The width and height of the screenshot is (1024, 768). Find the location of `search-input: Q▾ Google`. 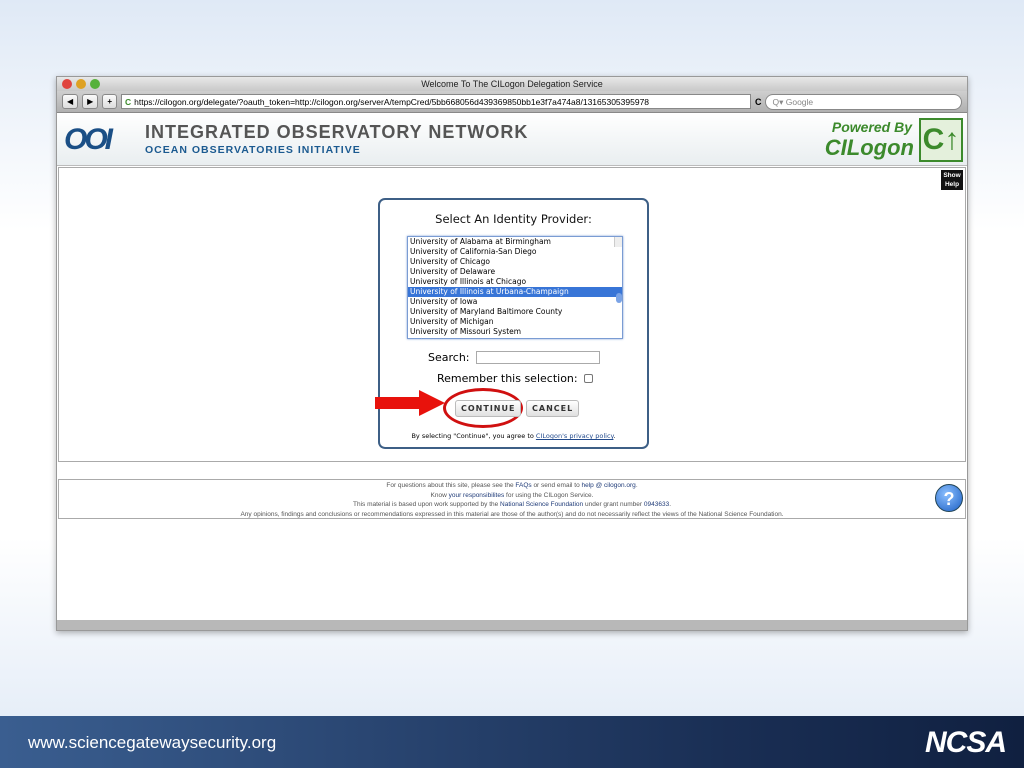

search-input: Q▾ Google is located at coordinates (863, 101).